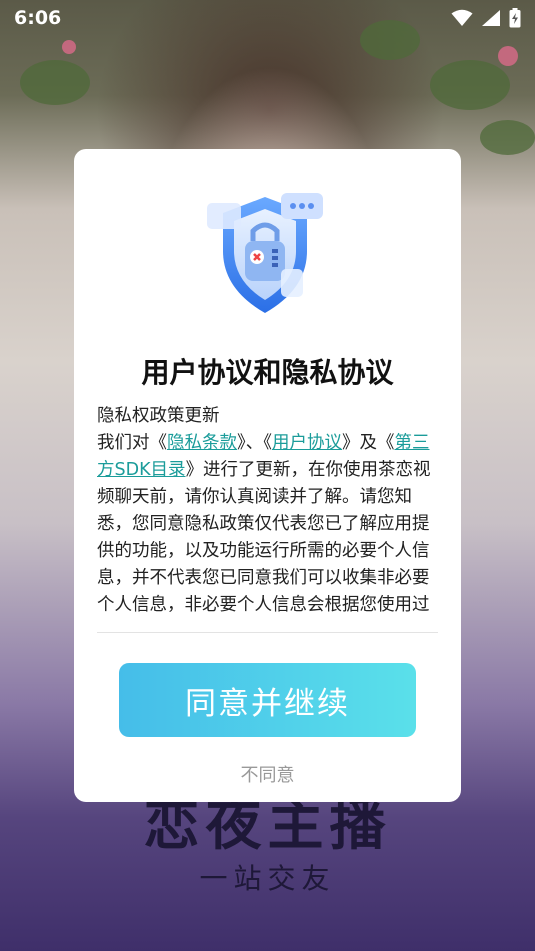 Image resolution: width=535 pixels, height=951 pixels. I want to click on body-text: 》、《, so click(254, 443).